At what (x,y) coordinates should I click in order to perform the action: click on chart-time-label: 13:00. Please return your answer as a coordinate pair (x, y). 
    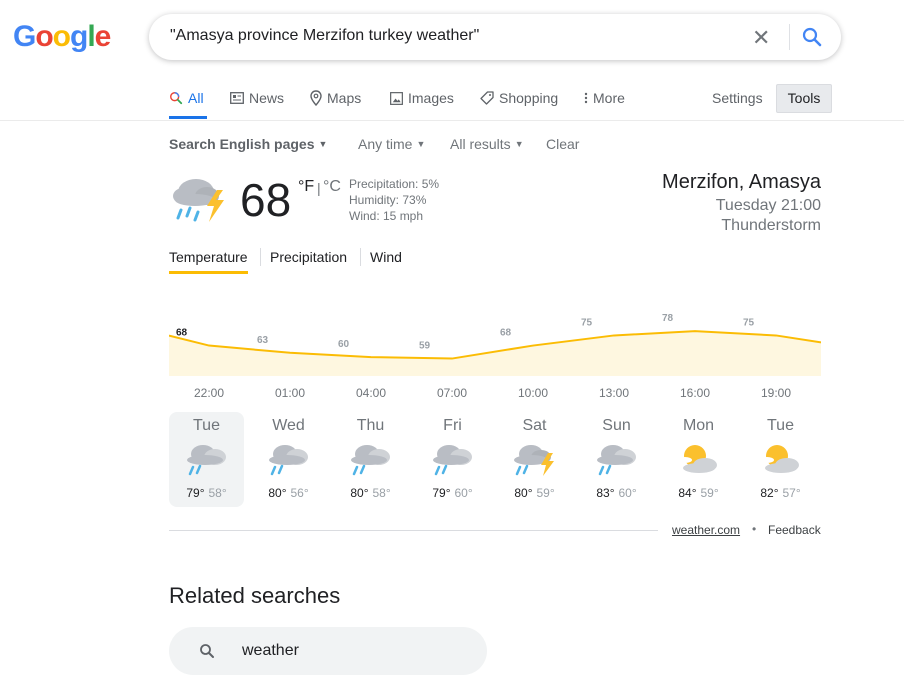
    Looking at the image, I should click on (614, 393).